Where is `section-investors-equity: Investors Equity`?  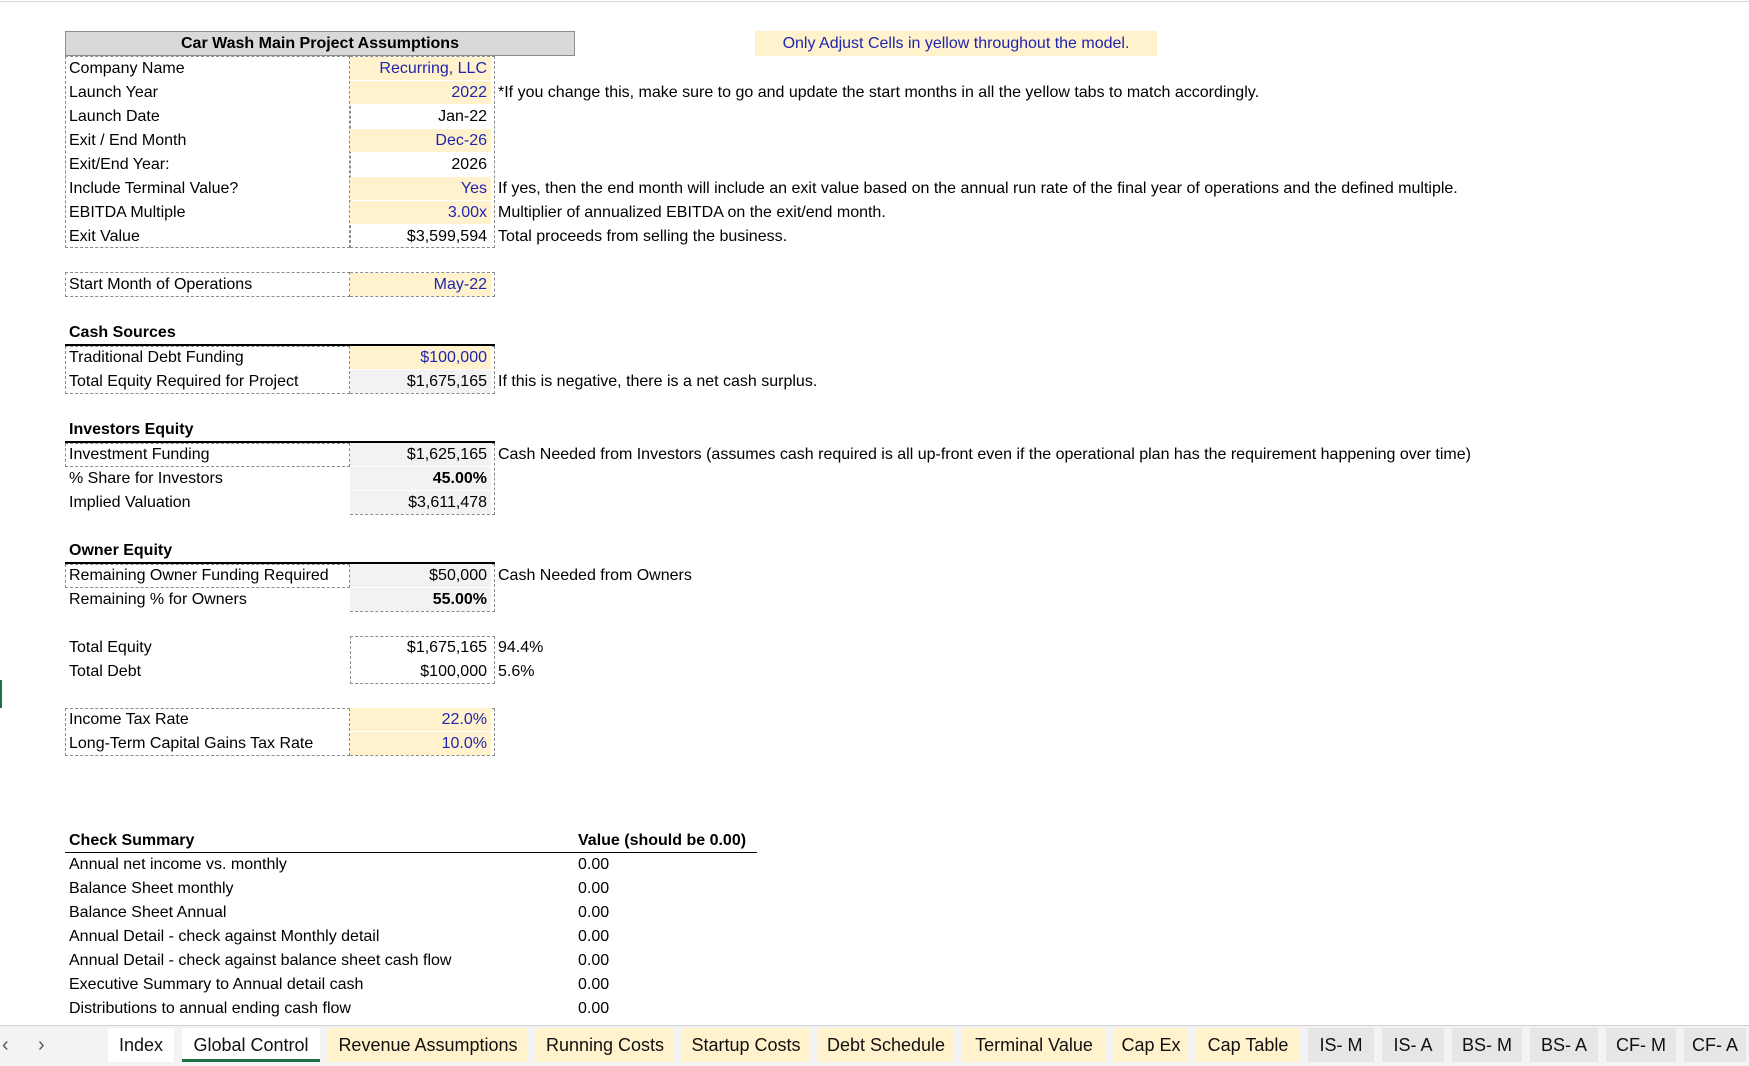
section-investors-equity: Investors Equity is located at coordinates (131, 429).